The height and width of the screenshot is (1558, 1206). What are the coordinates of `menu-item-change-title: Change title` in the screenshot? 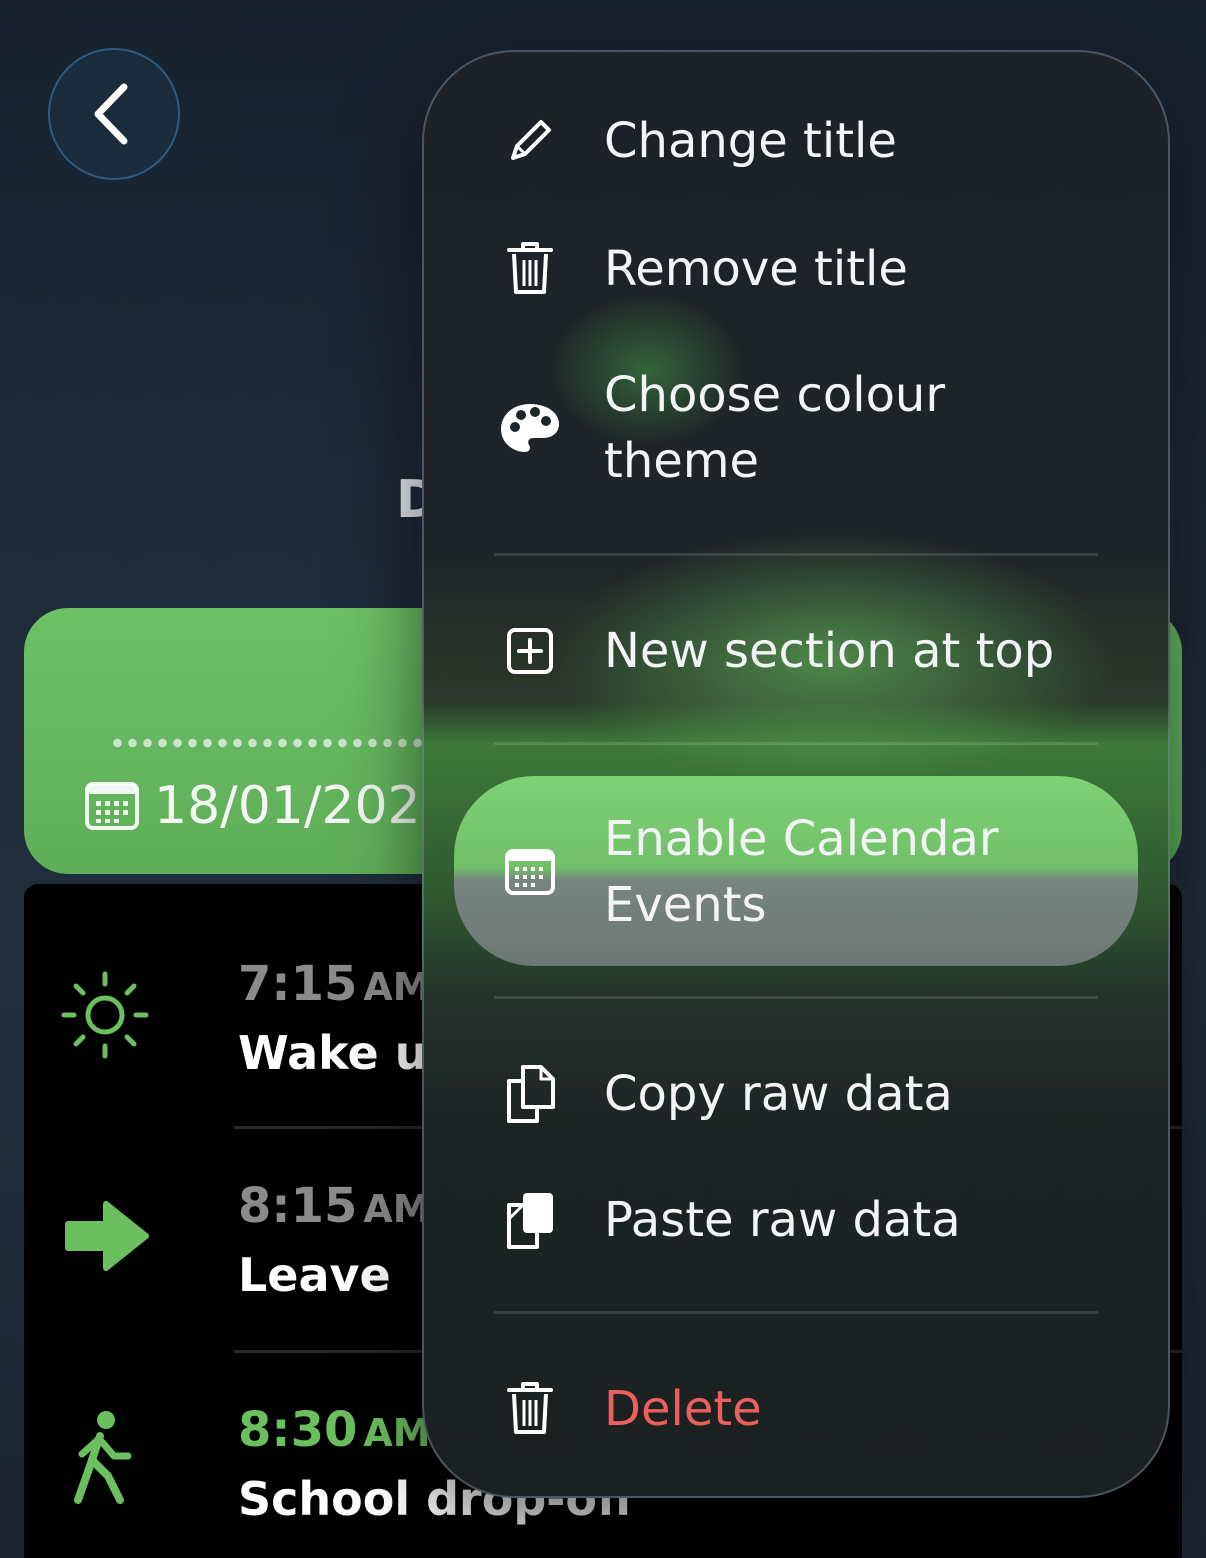 It's located at (796, 141).